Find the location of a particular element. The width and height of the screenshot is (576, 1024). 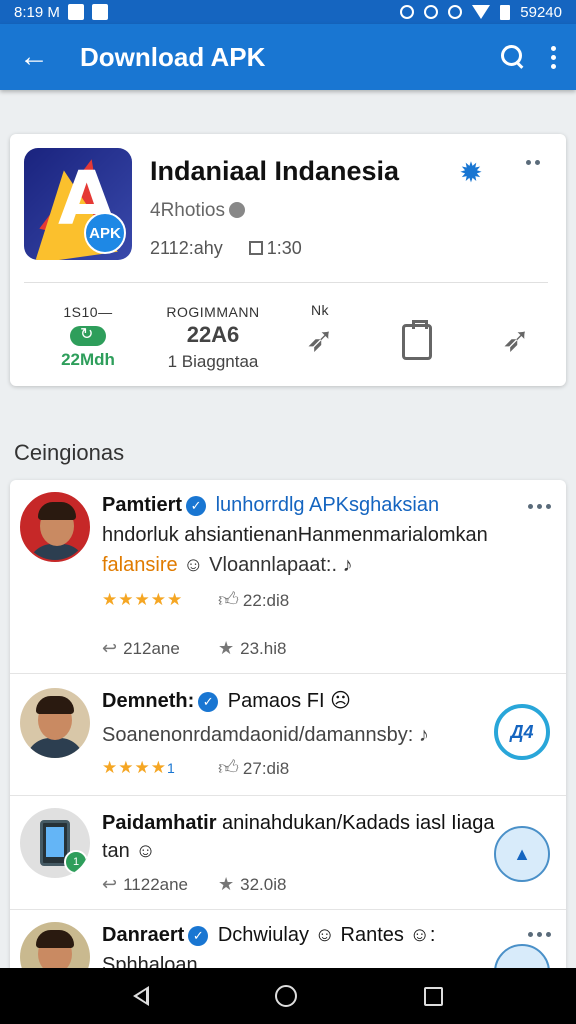

developer-name: 4Rhotios is located at coordinates (197, 211).